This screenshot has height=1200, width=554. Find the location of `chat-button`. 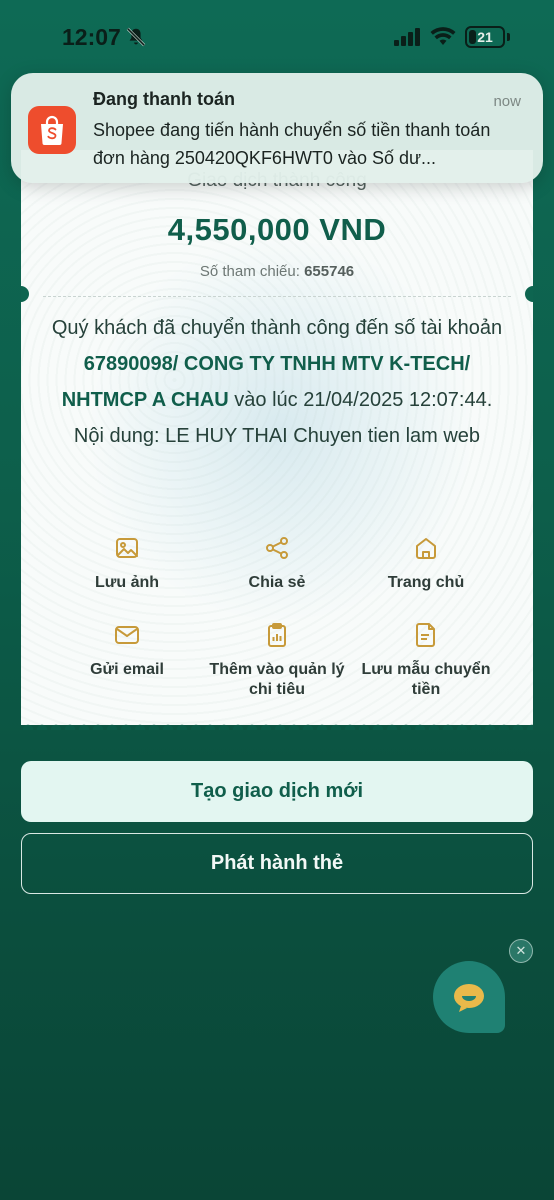

chat-button is located at coordinates (469, 997).